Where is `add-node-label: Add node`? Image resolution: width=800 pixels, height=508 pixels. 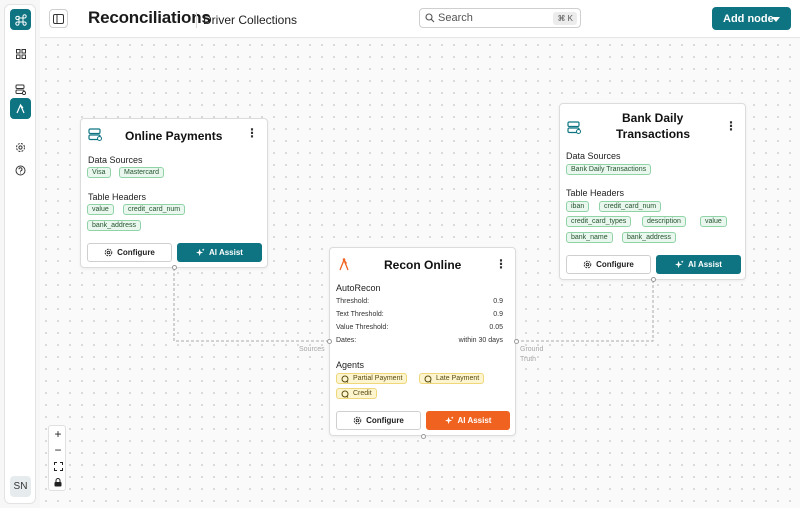 add-node-label: Add node is located at coordinates (748, 19).